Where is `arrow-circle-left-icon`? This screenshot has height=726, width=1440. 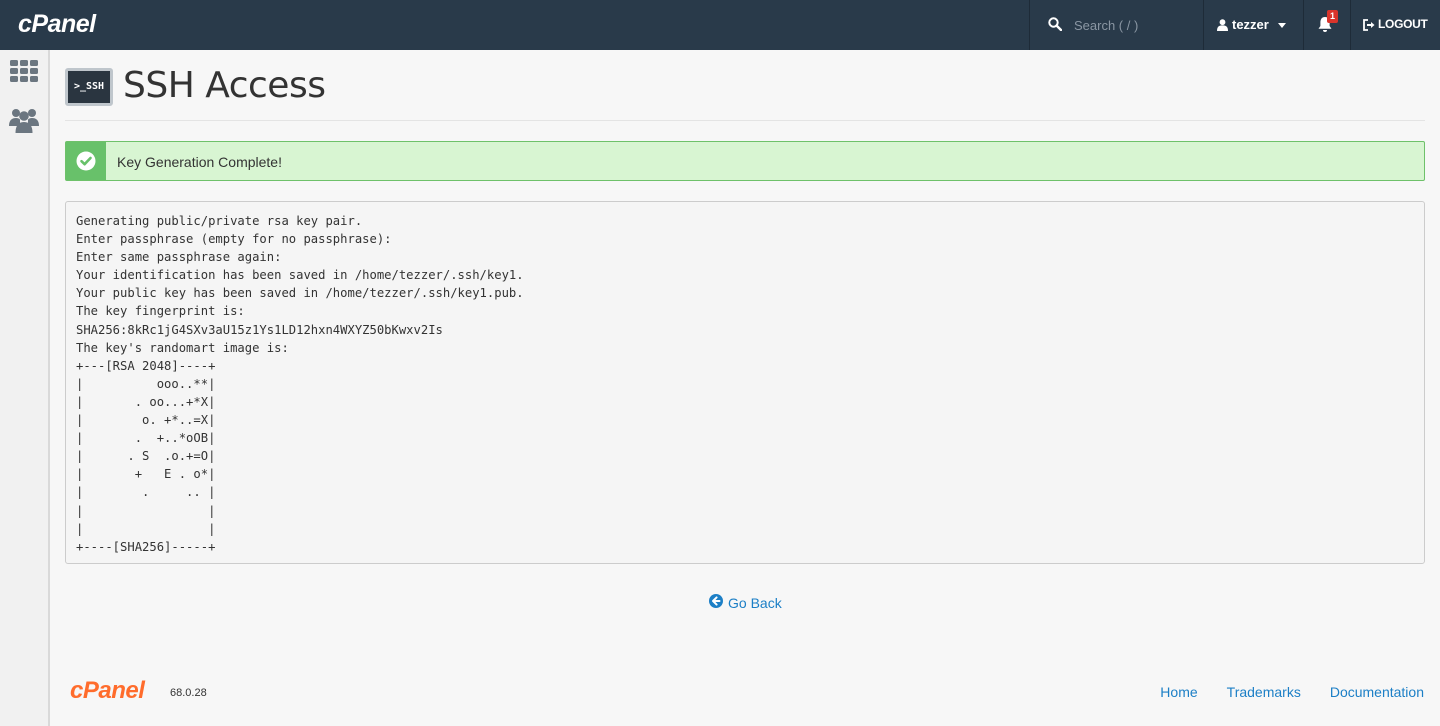 arrow-circle-left-icon is located at coordinates (716, 602).